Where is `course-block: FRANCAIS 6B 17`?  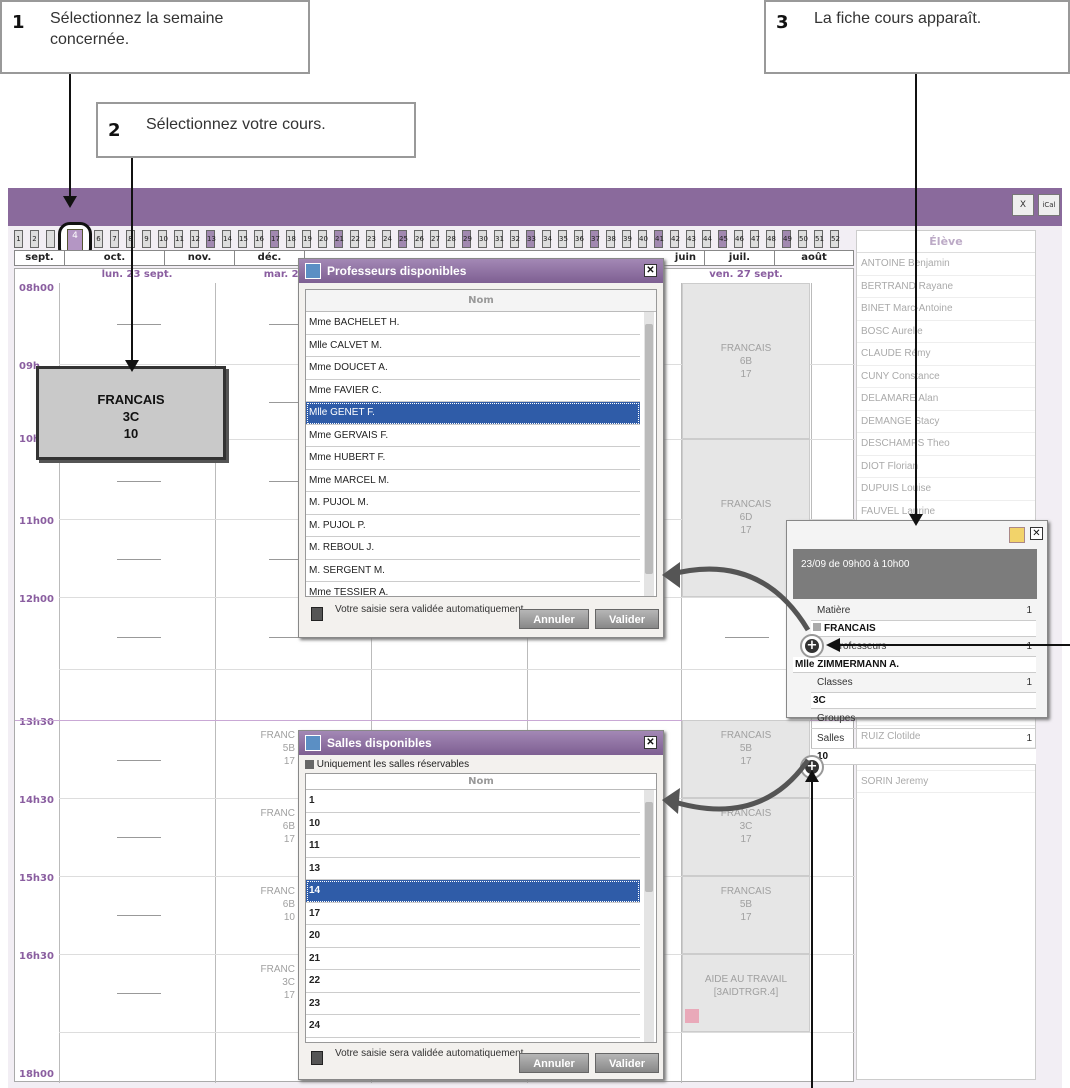
course-block: FRANCAIS 6B 17 is located at coordinates (746, 361).